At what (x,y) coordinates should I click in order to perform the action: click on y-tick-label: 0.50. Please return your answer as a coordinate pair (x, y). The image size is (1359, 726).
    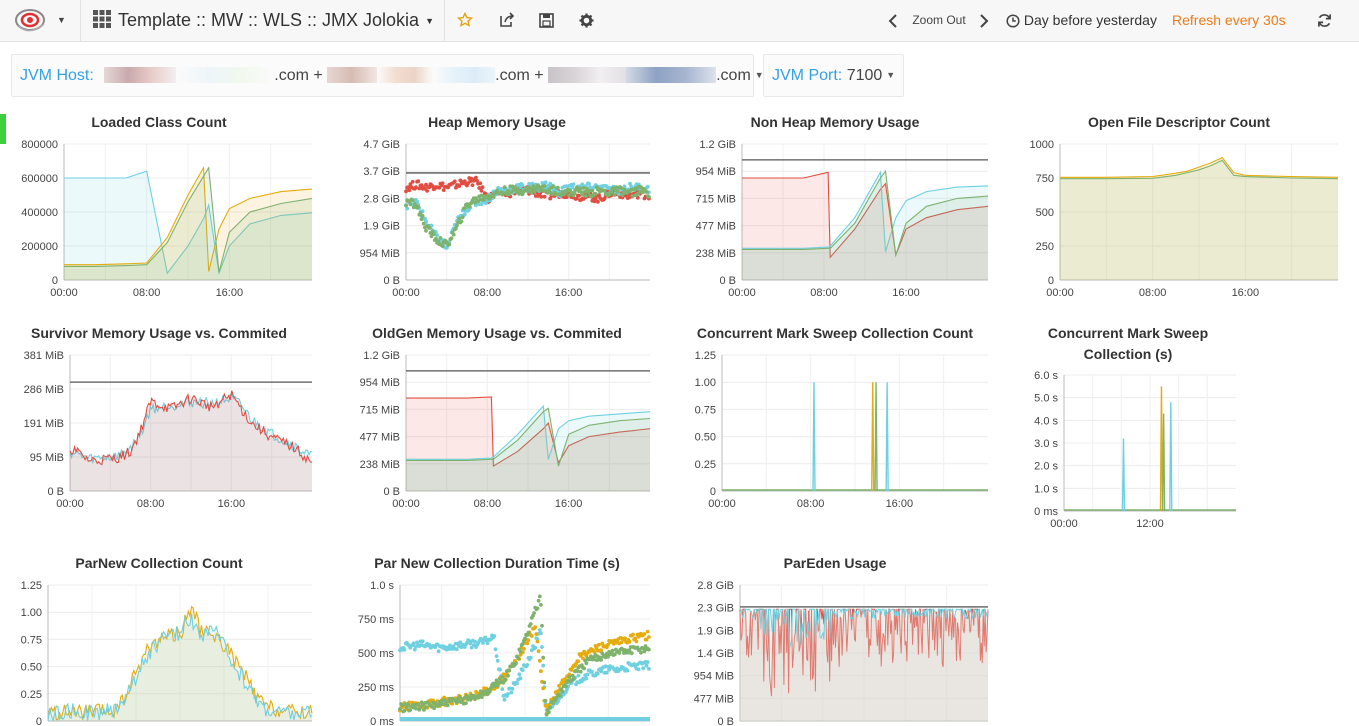
    Looking at the image, I should click on (705, 438).